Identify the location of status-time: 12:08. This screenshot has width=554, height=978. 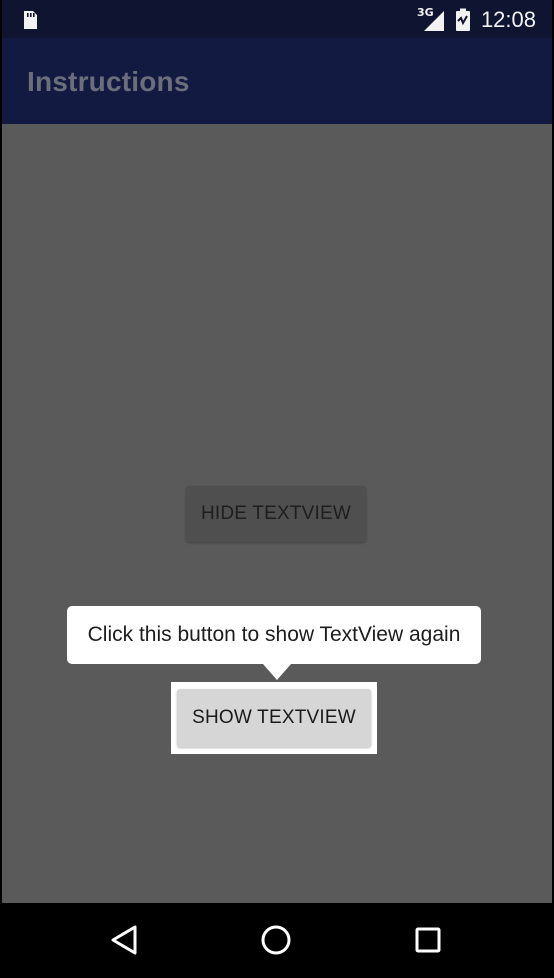
(508, 19).